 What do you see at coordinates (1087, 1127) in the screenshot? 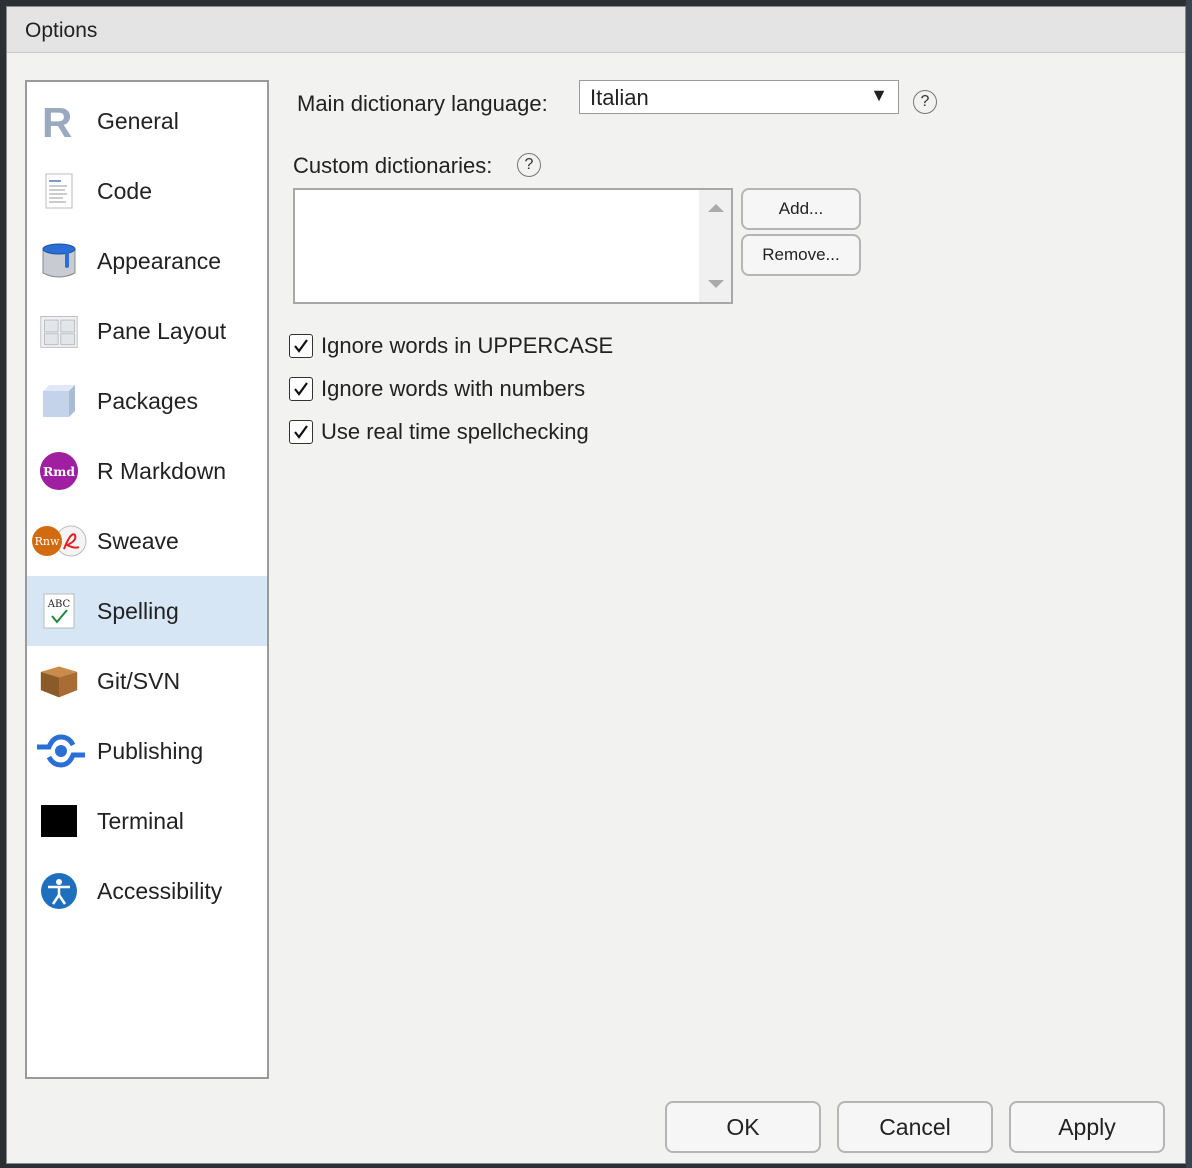
I see `apply-button: Apply` at bounding box center [1087, 1127].